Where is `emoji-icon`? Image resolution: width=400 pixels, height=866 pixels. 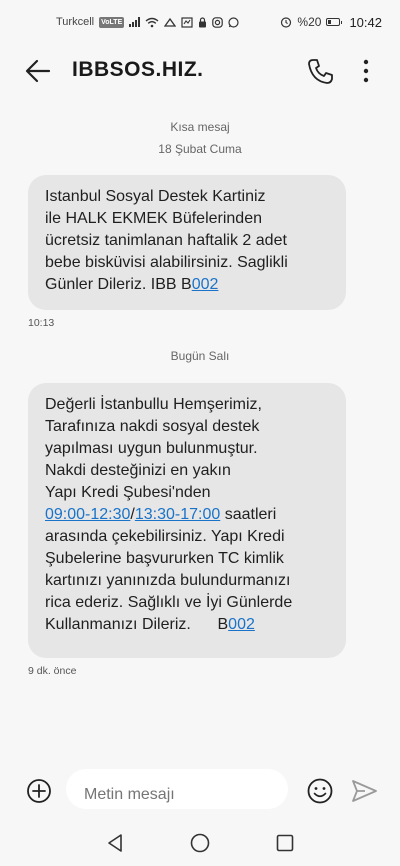
emoji-icon is located at coordinates (320, 791).